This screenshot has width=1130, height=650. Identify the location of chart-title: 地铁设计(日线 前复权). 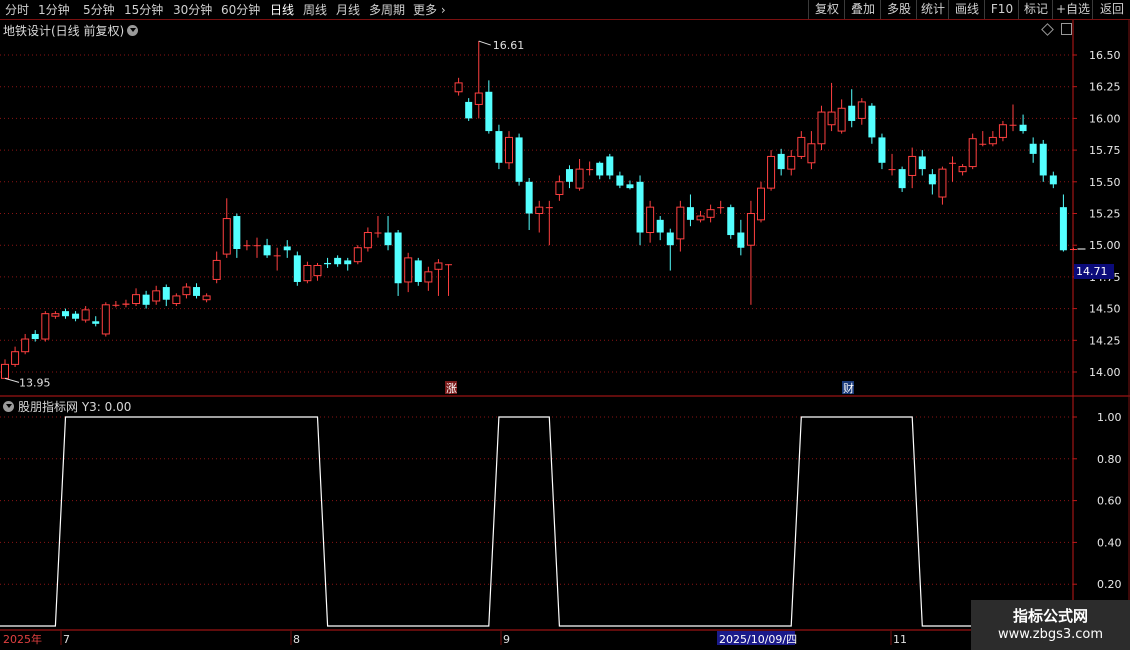
(71, 30).